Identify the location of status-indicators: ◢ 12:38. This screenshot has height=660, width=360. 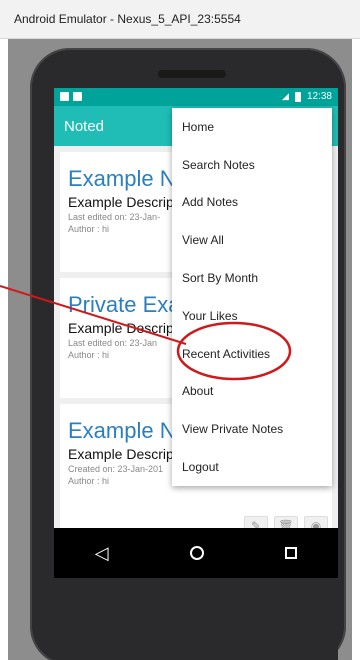
(307, 96).